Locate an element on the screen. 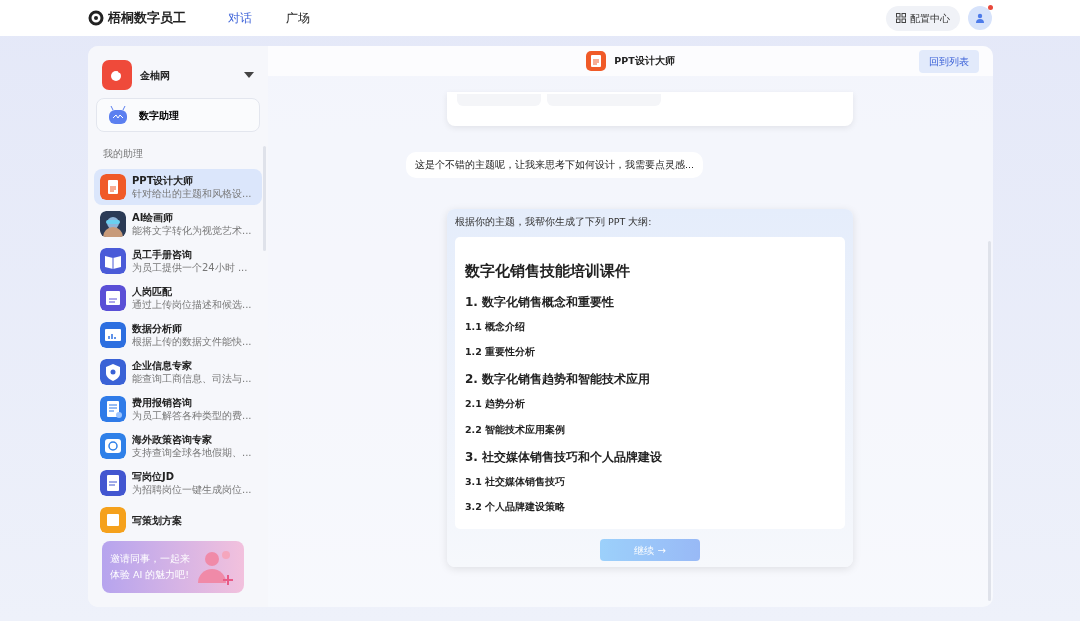  company-logo is located at coordinates (117, 75).